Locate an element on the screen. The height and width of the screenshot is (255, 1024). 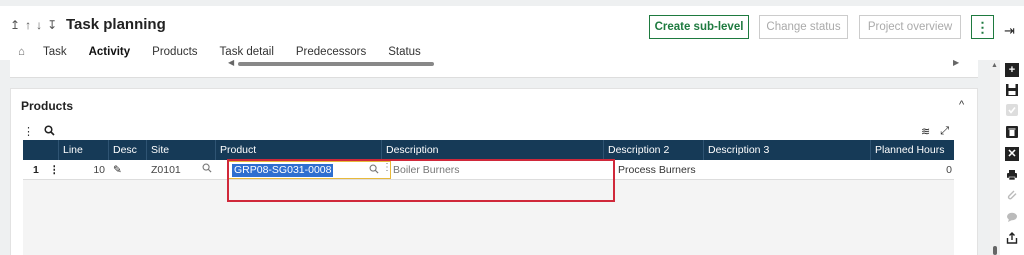
column-header-planned-hours: Planned Hours is located at coordinates (912, 150).